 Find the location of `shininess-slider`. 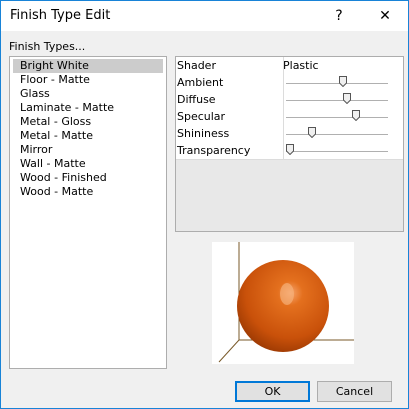

shininess-slider is located at coordinates (337, 133).